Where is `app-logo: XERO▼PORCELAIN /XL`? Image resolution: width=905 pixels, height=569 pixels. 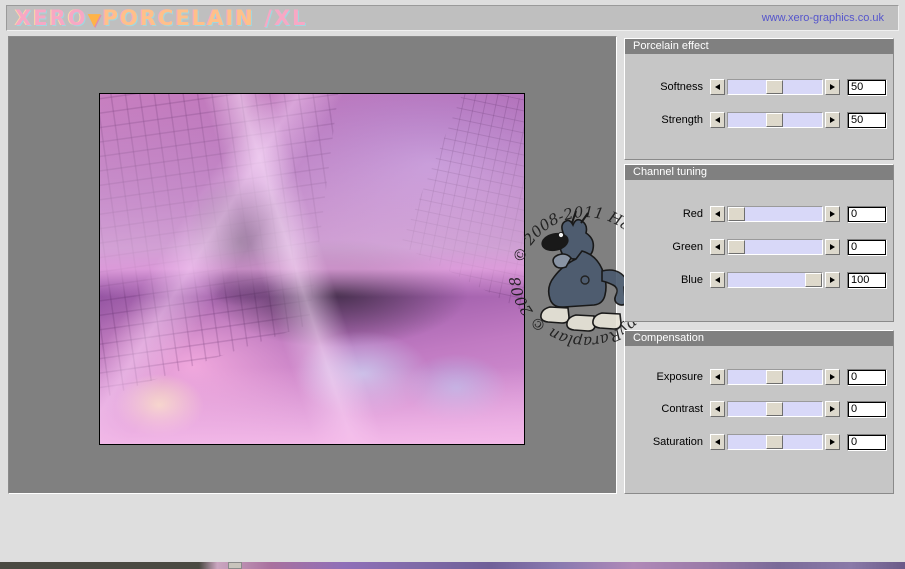
app-logo: XERO▼PORCELAIN /XL is located at coordinates (161, 19).